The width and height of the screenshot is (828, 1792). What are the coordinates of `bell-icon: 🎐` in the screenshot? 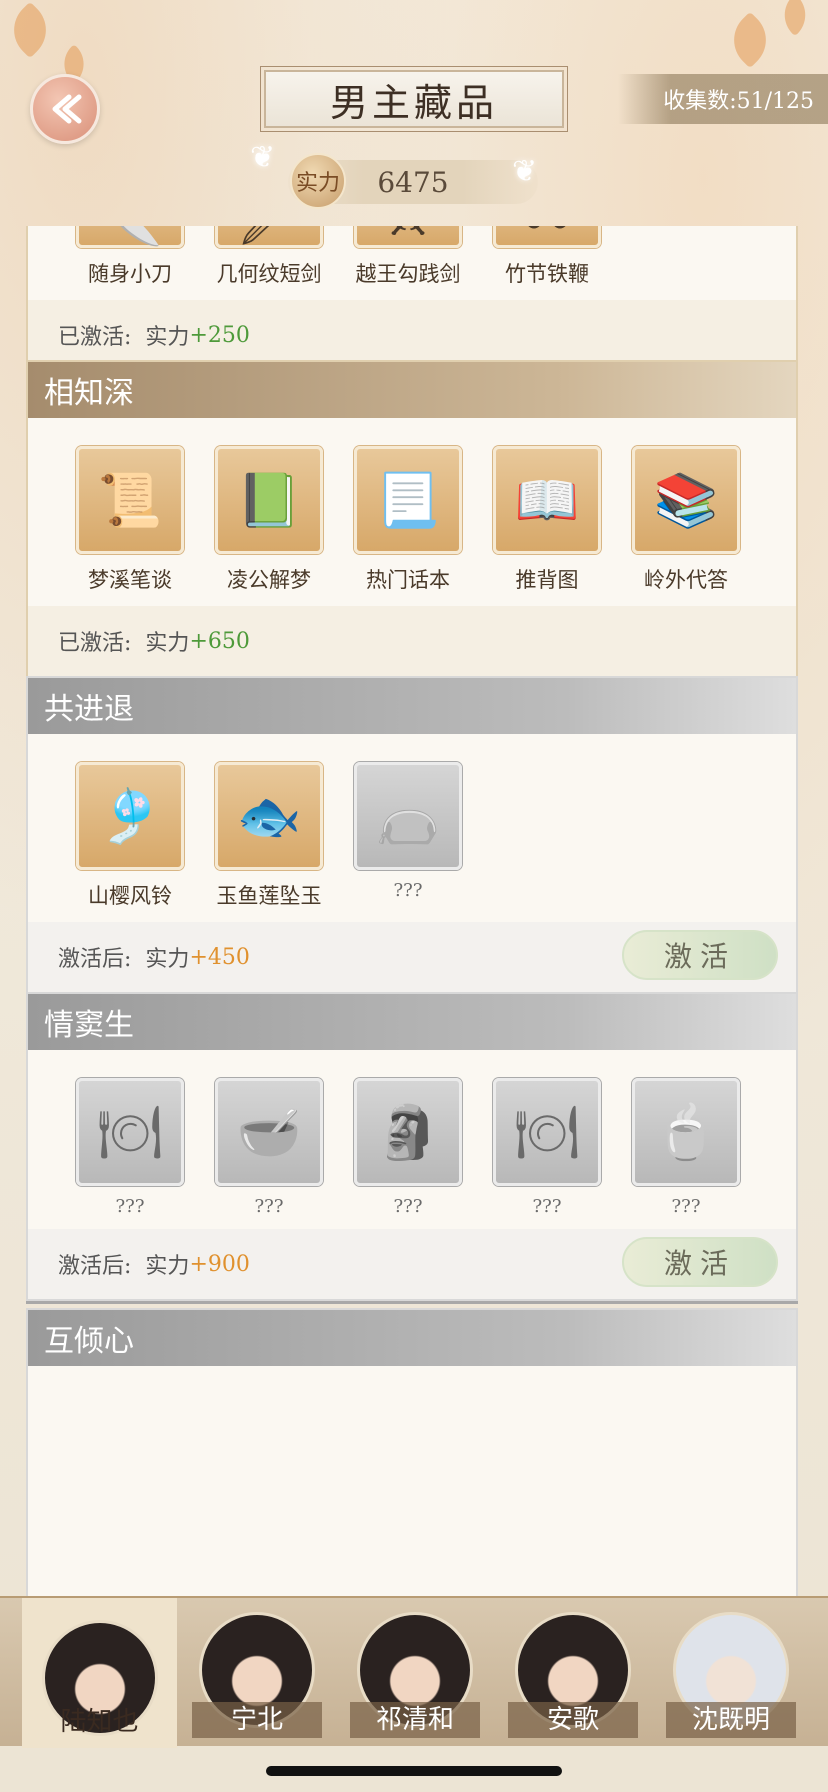 It's located at (130, 816).